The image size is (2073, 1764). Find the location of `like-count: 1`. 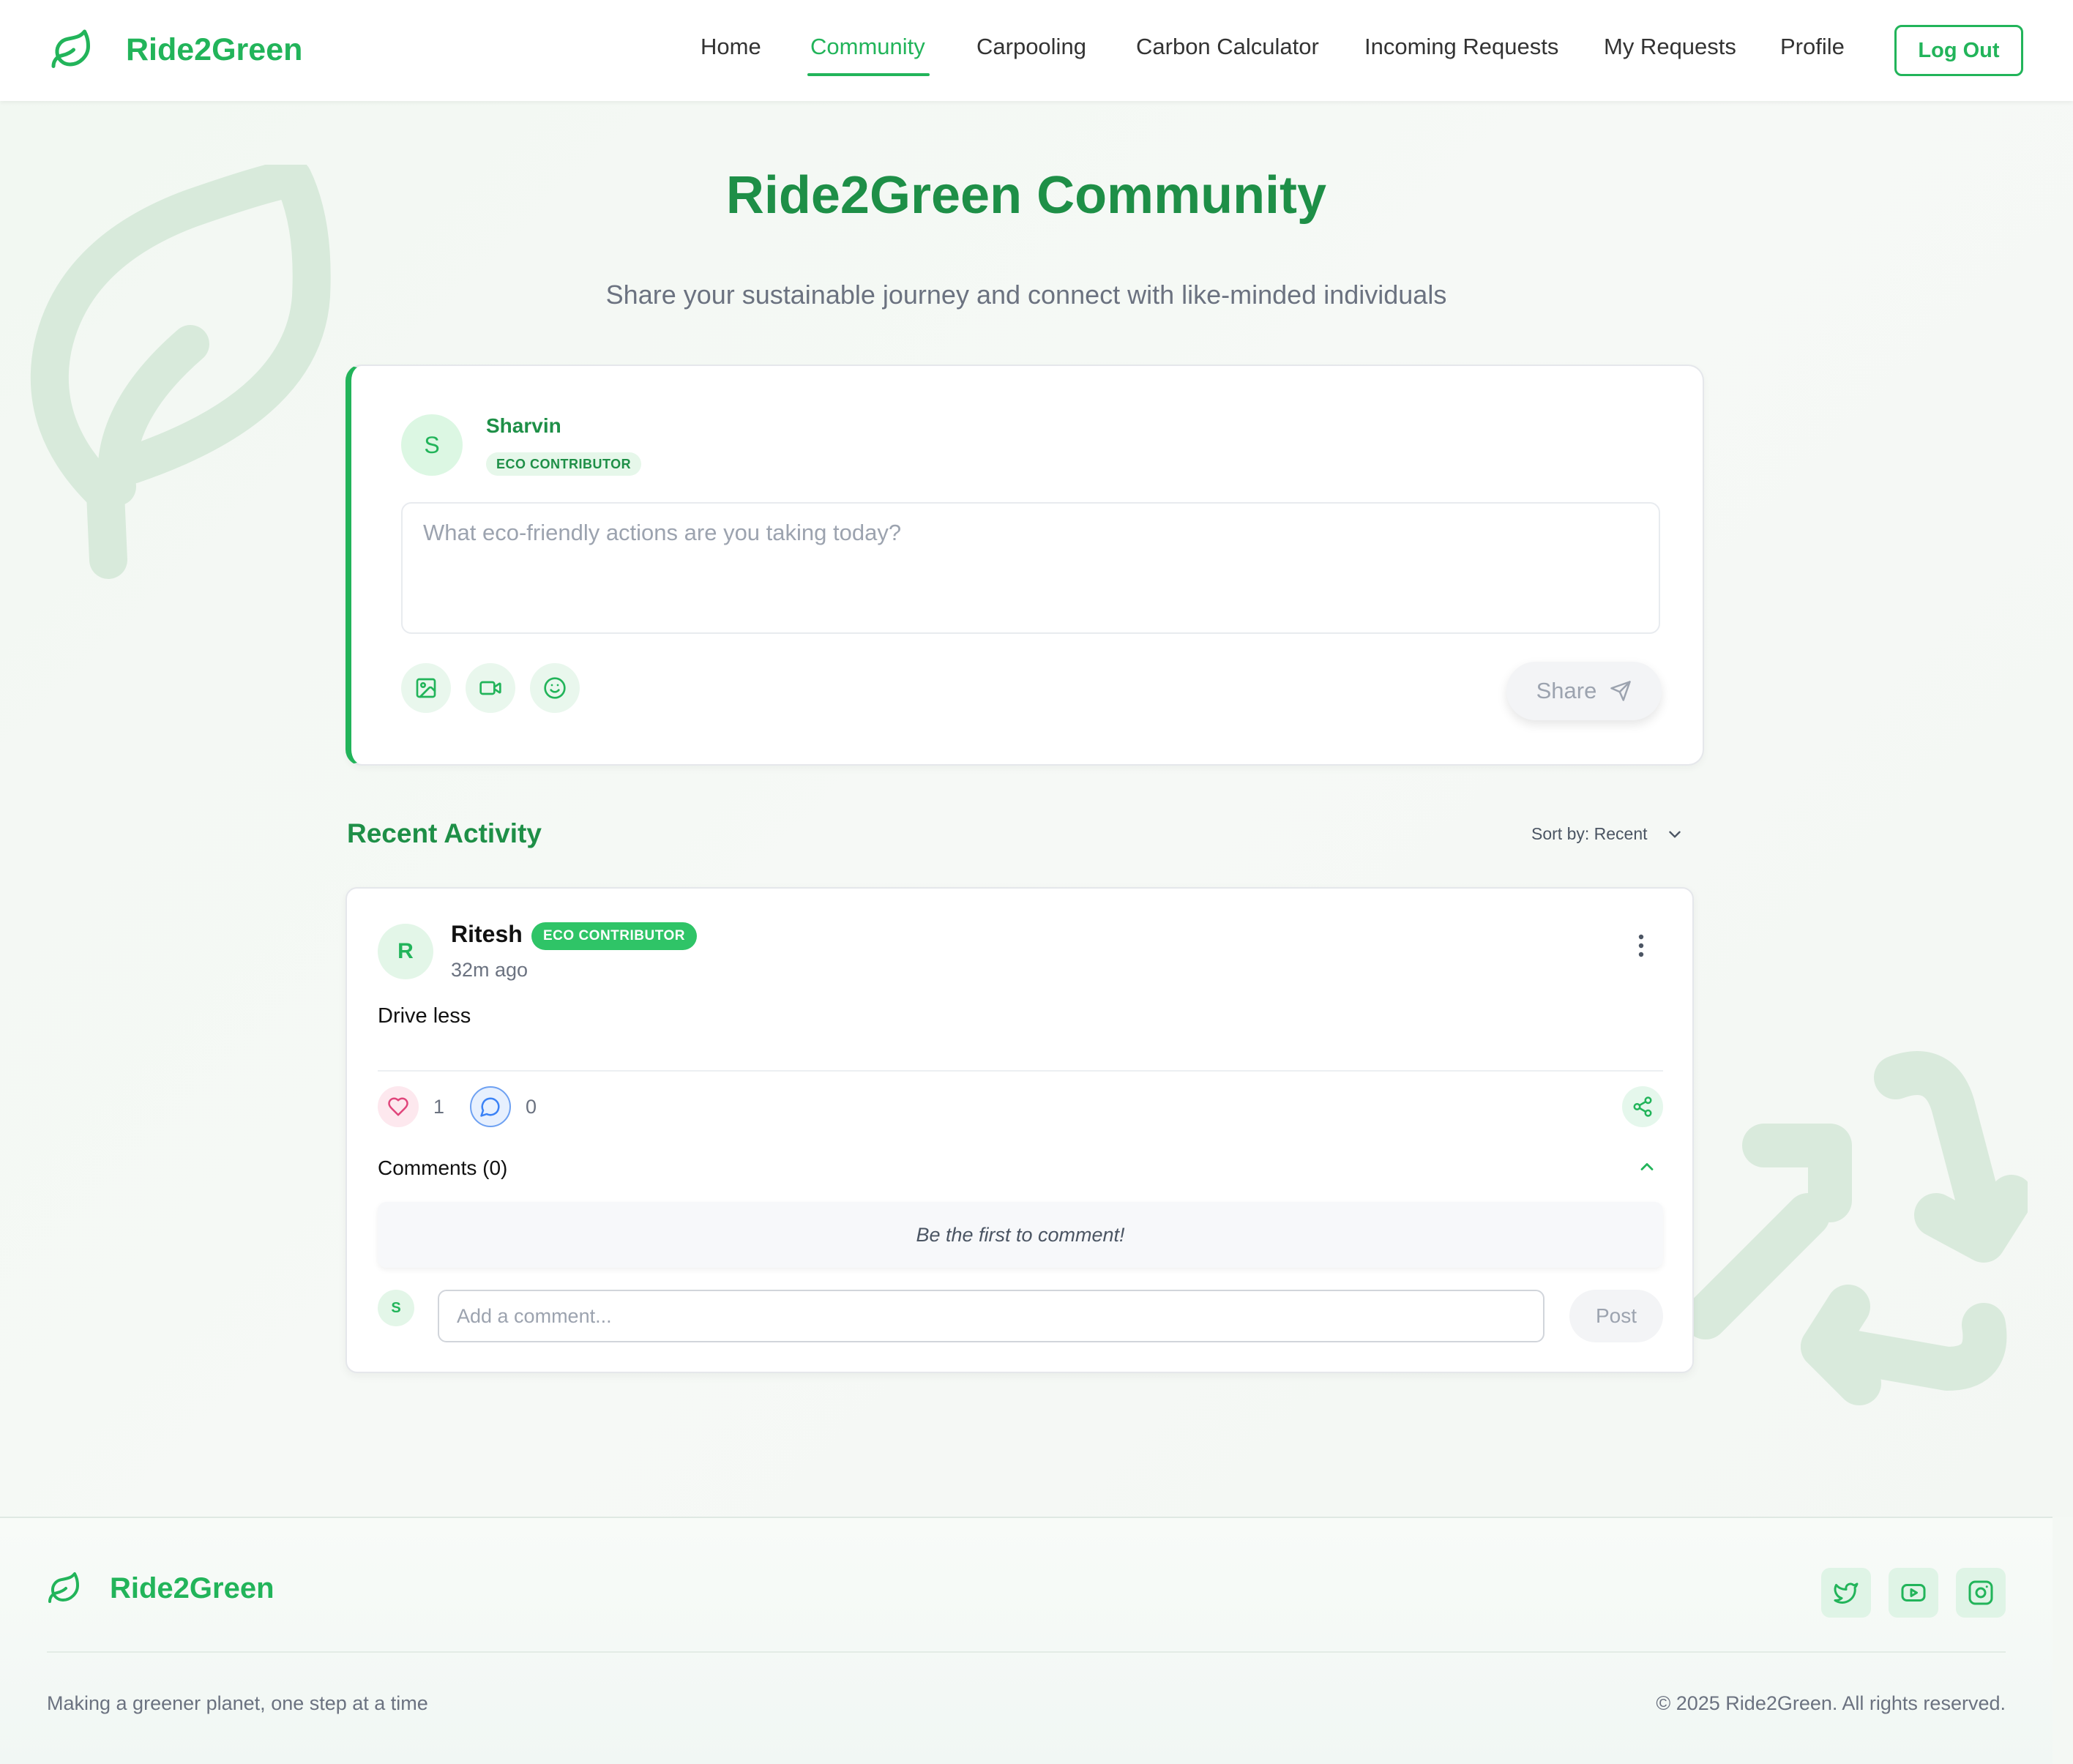

like-count: 1 is located at coordinates (439, 1107).